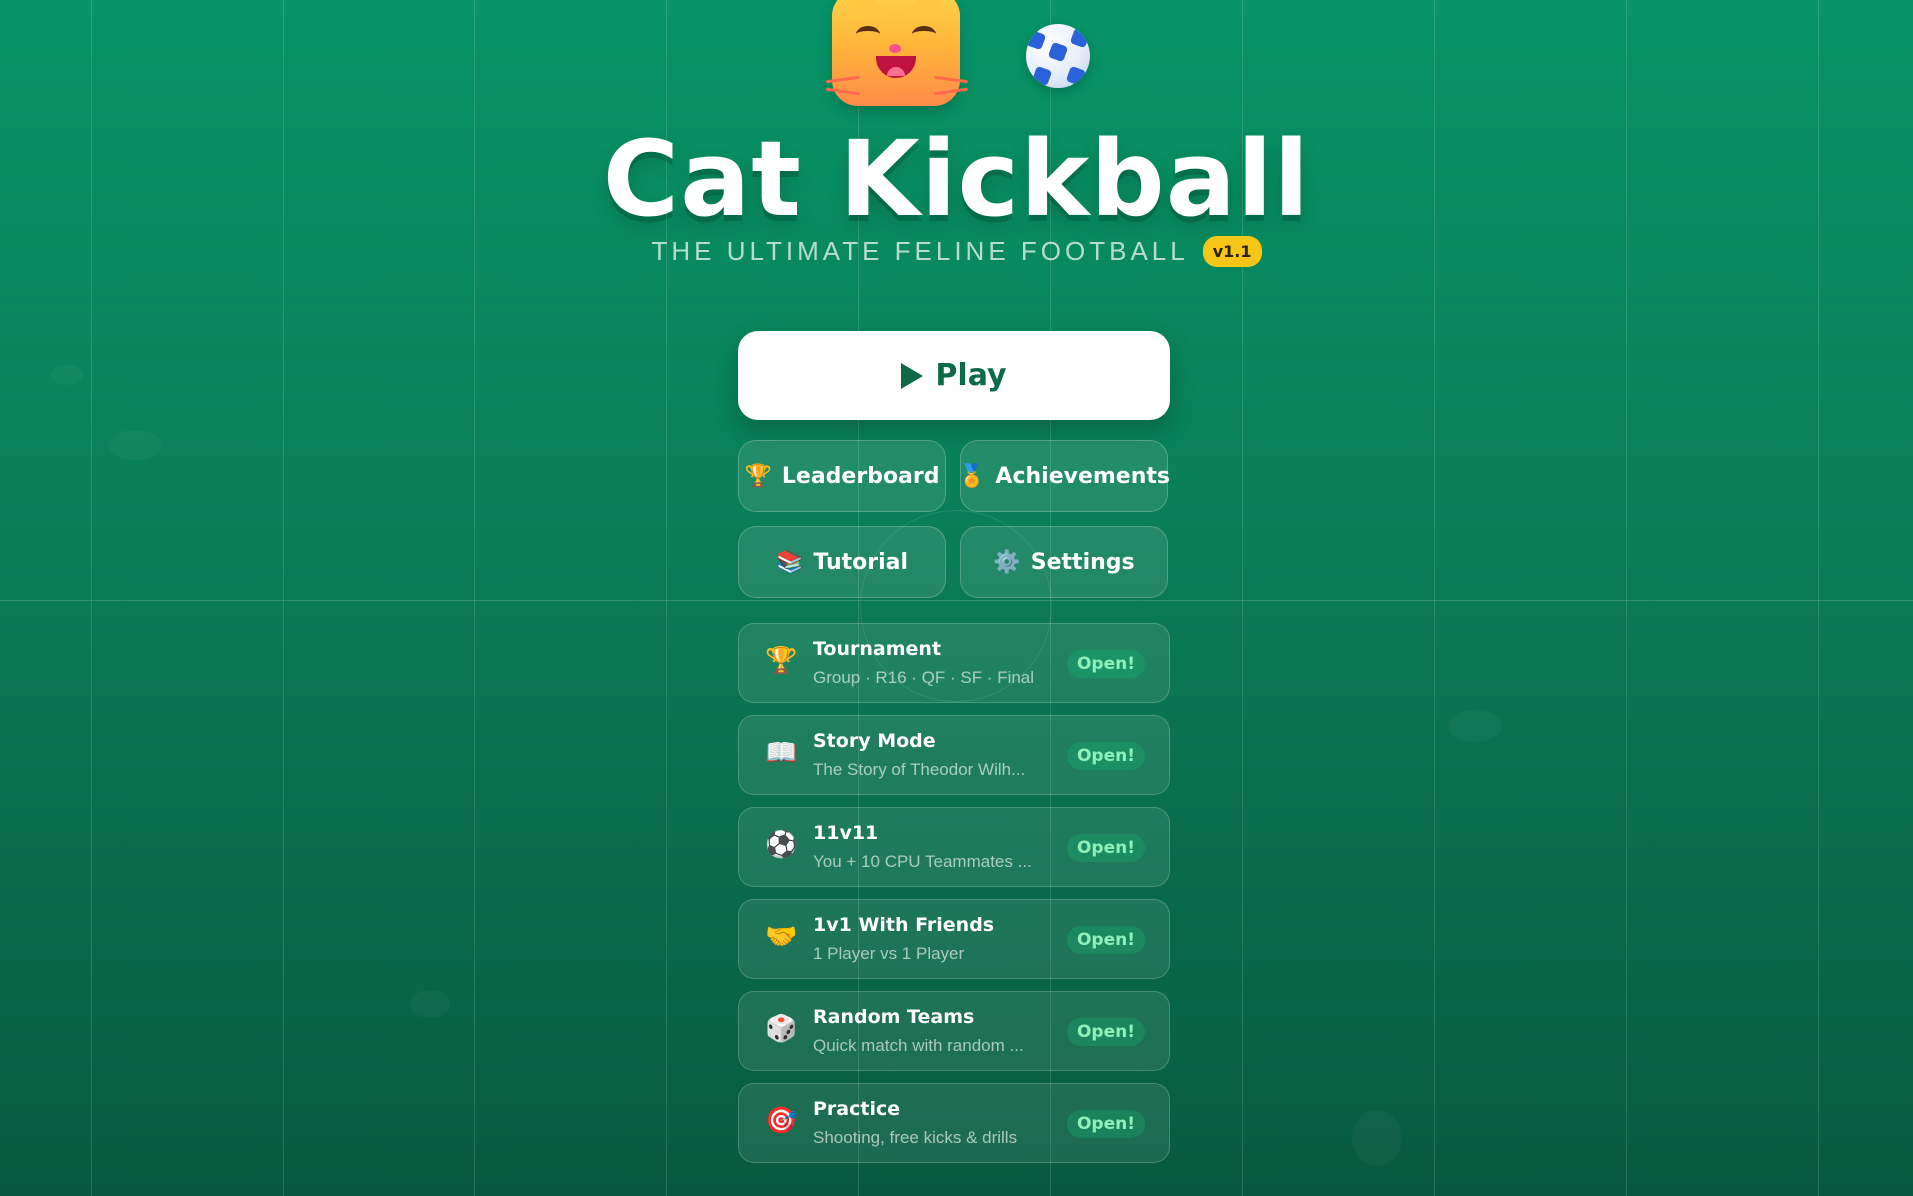 Image resolution: width=1913 pixels, height=1196 pixels. What do you see at coordinates (924, 677) in the screenshot?
I see `mode-description: Group · R16 · QF · SF · Final` at bounding box center [924, 677].